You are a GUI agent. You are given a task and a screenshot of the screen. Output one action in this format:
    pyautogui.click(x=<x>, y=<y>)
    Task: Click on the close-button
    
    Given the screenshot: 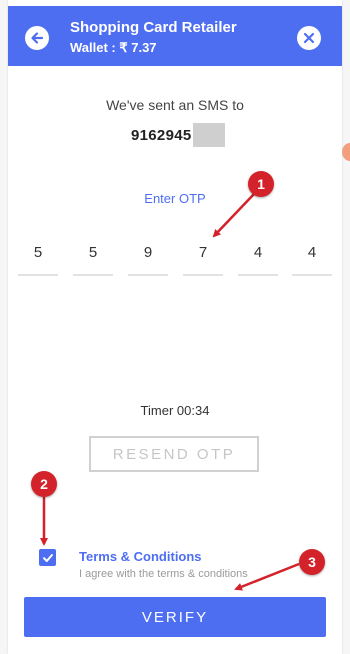 What is the action you would take?
    pyautogui.click(x=309, y=38)
    